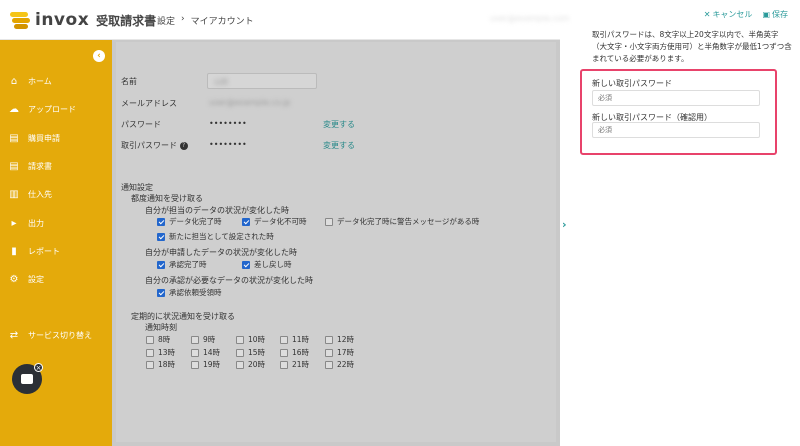  What do you see at coordinates (274, 221) in the screenshot?
I see `checkbox-data-failed: データ化不可時` at bounding box center [274, 221].